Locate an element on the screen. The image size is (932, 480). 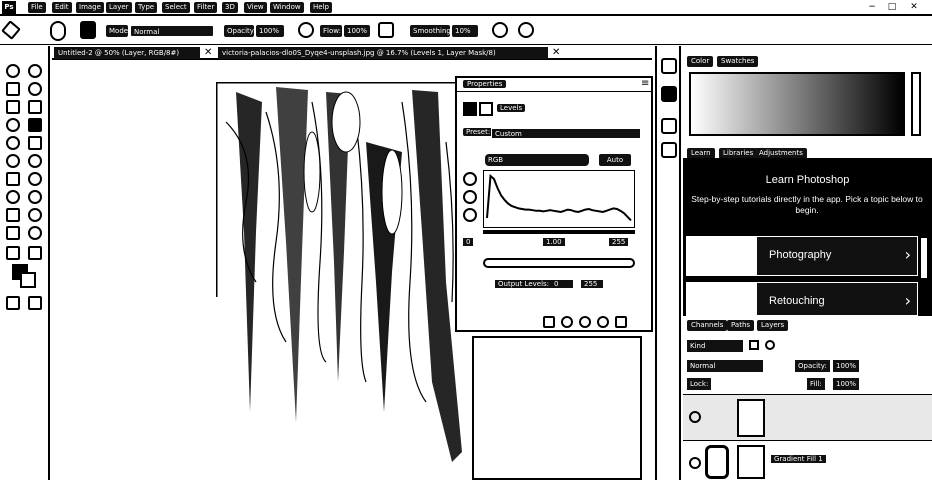
brush-tool-active-icon is located at coordinates (35, 125).